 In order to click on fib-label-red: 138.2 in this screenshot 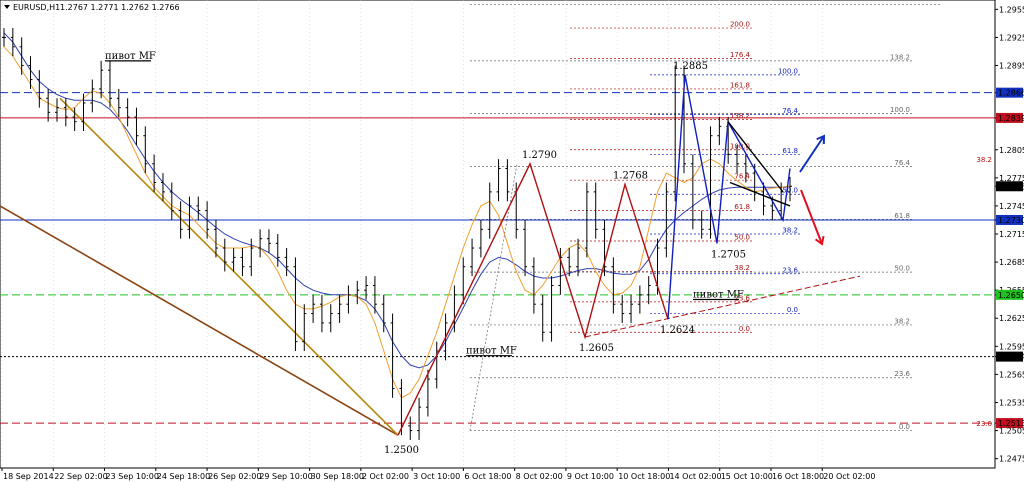, I will do `click(740, 116)`.